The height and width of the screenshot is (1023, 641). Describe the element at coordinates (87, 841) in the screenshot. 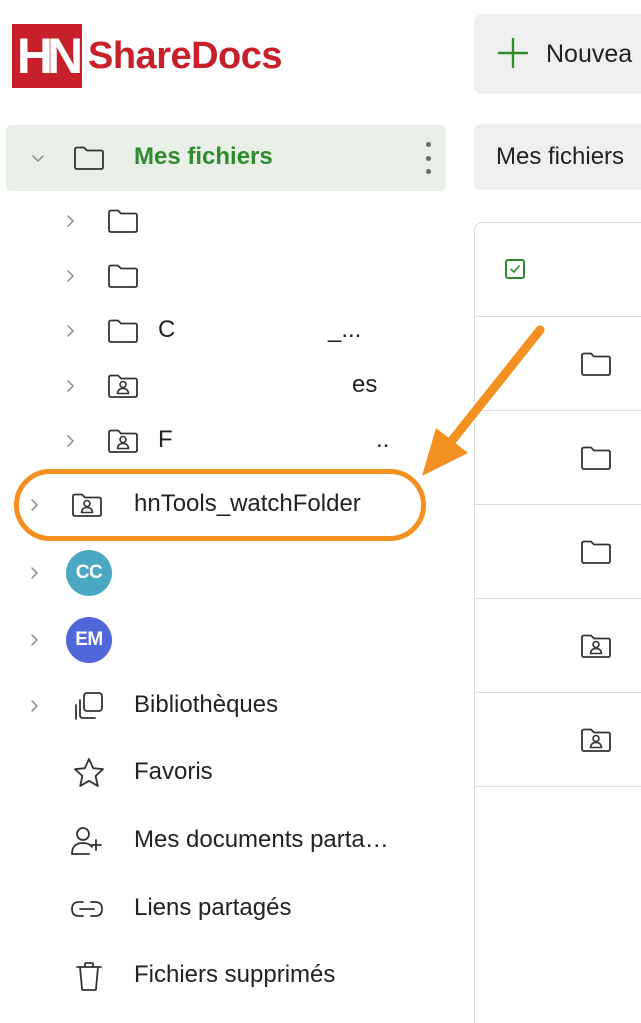

I see `share-user-icon` at that location.